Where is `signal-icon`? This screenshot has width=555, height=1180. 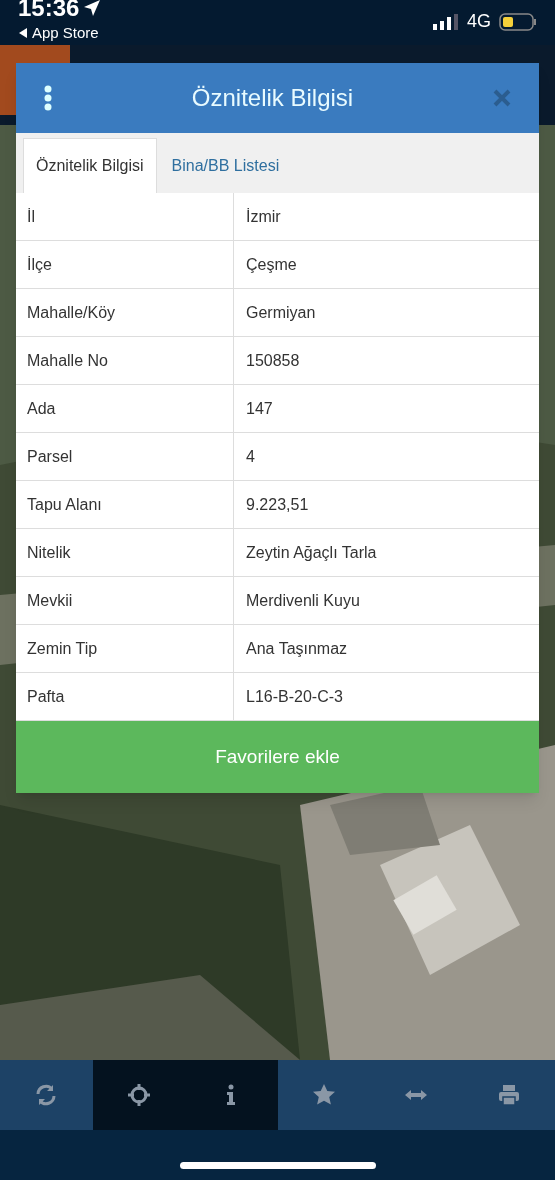 signal-icon is located at coordinates (446, 21).